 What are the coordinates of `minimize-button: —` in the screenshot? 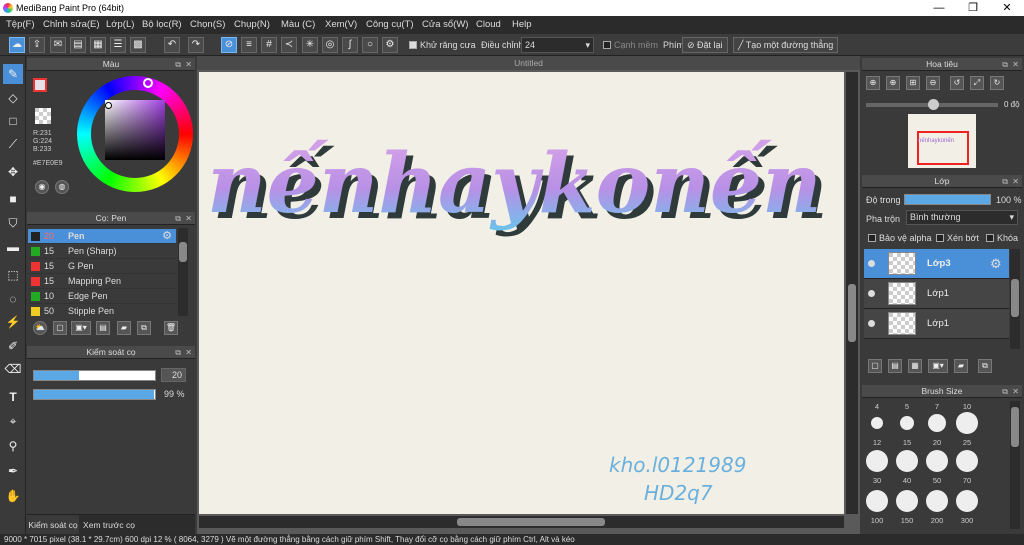 It's located at (939, 8).